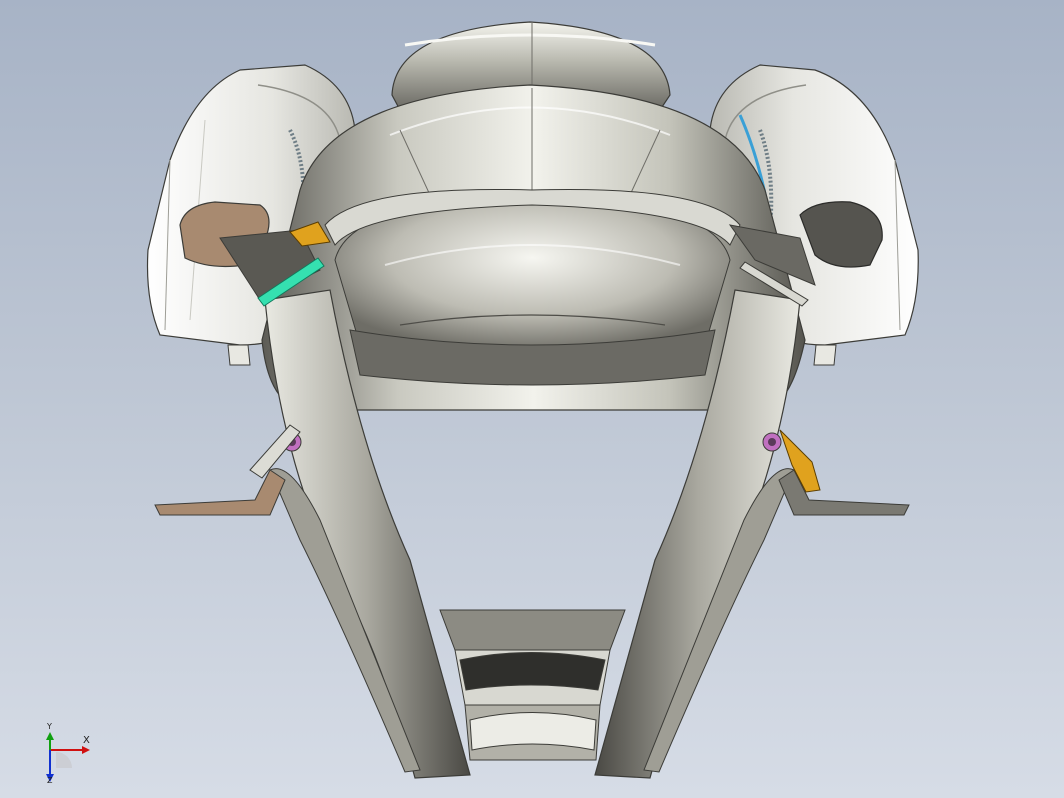 This screenshot has height=798, width=1064. What do you see at coordinates (239, 355) in the screenshot?
I see `left-latch` at bounding box center [239, 355].